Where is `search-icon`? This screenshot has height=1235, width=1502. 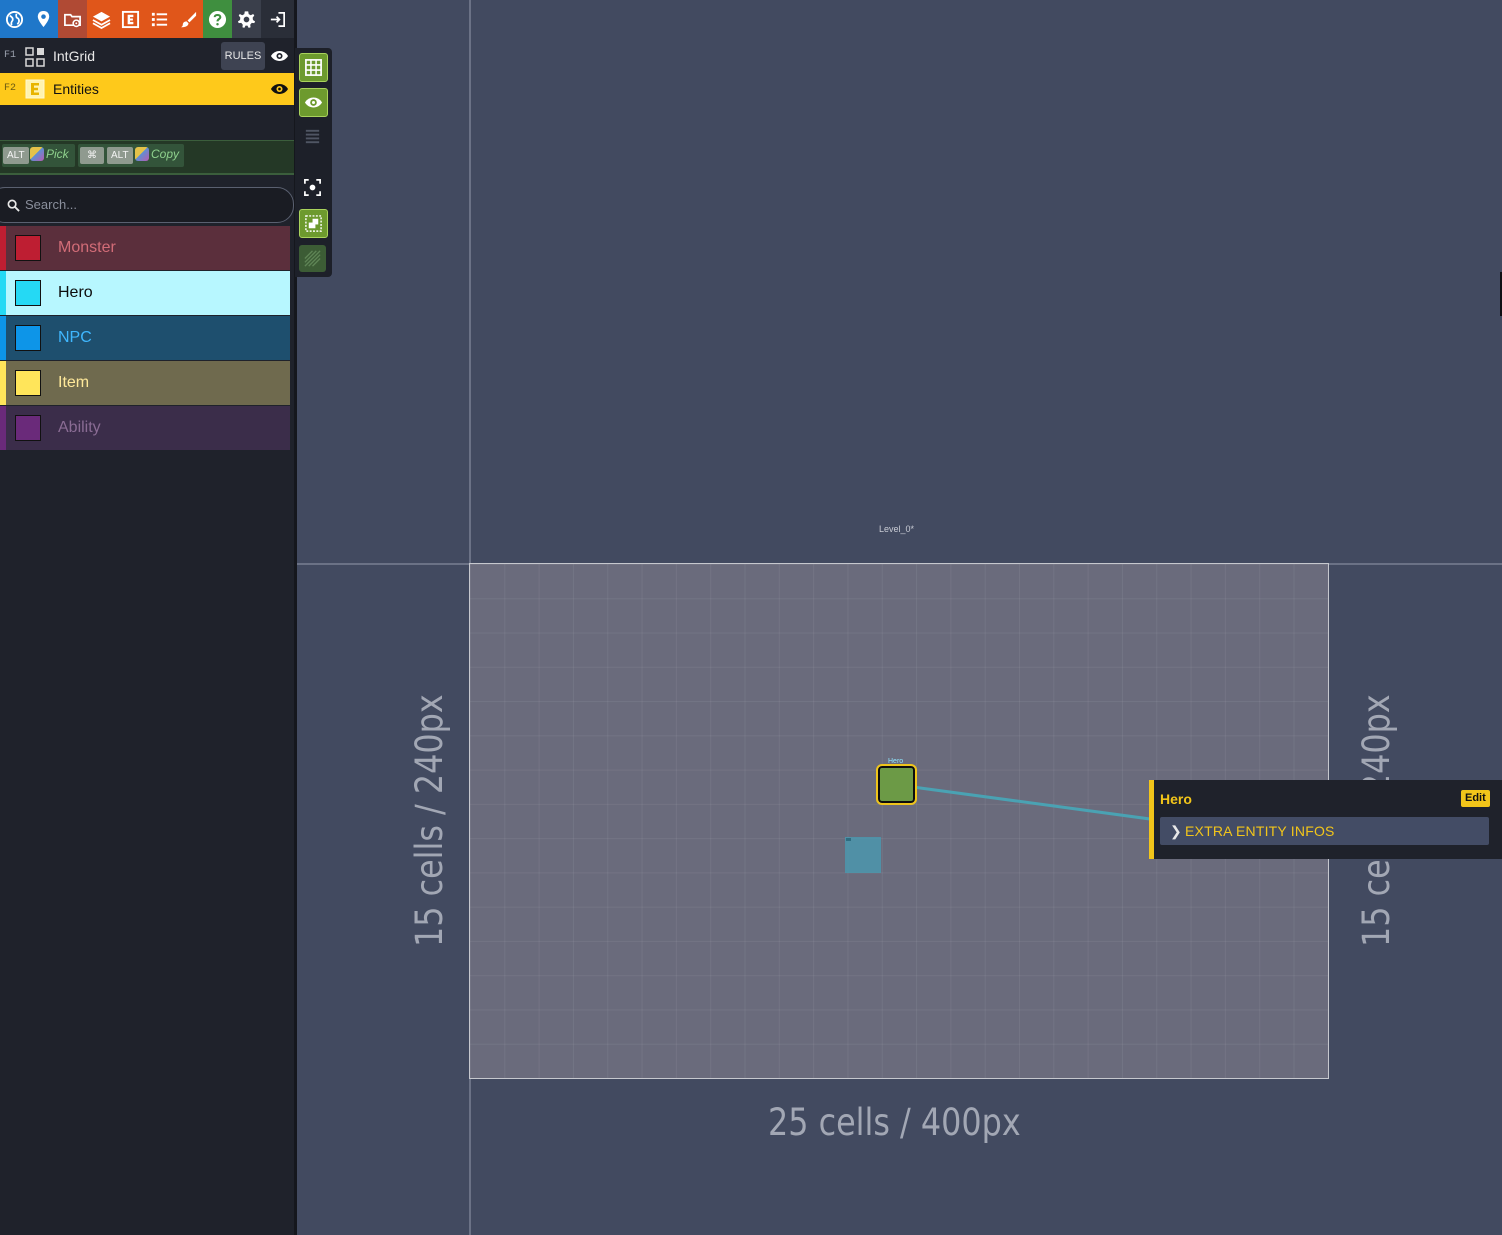
search-icon is located at coordinates (13, 205).